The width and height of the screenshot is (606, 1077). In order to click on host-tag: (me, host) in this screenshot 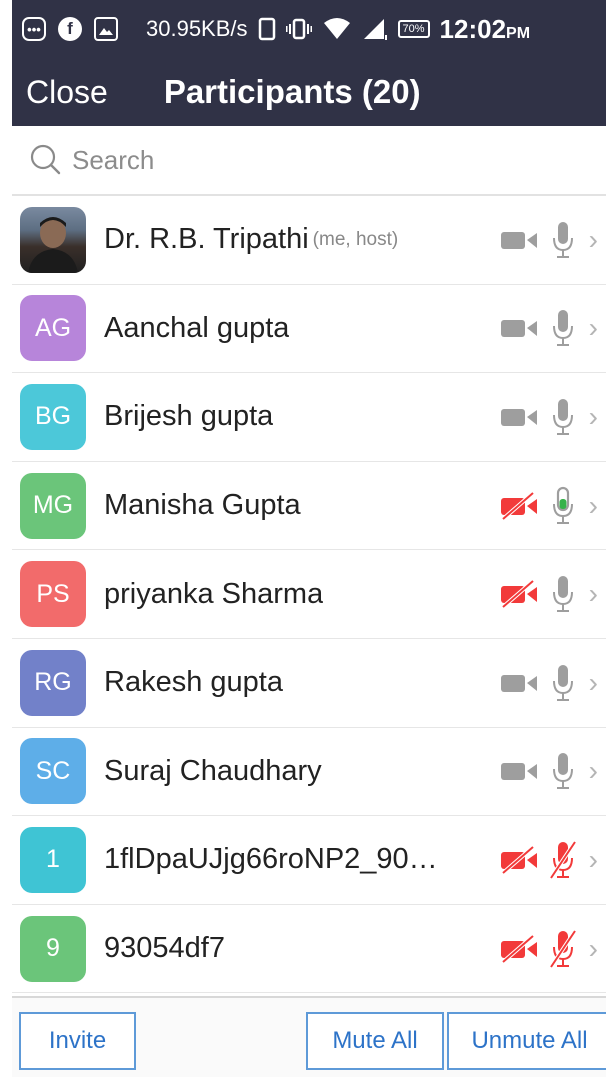, I will do `click(355, 239)`.